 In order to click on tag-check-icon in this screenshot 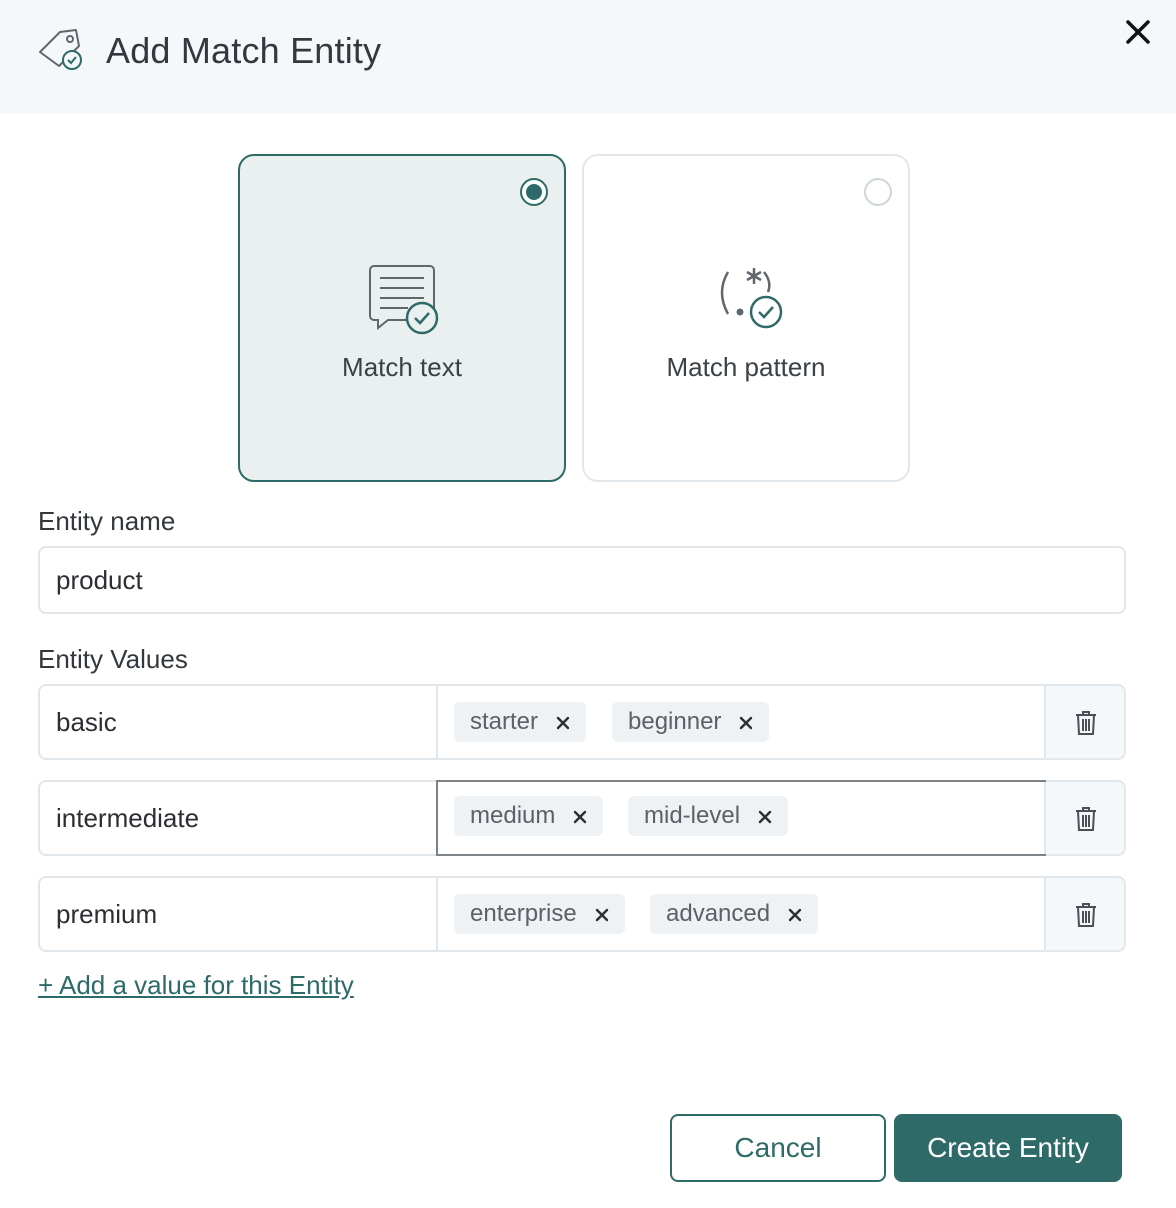, I will do `click(60, 49)`.